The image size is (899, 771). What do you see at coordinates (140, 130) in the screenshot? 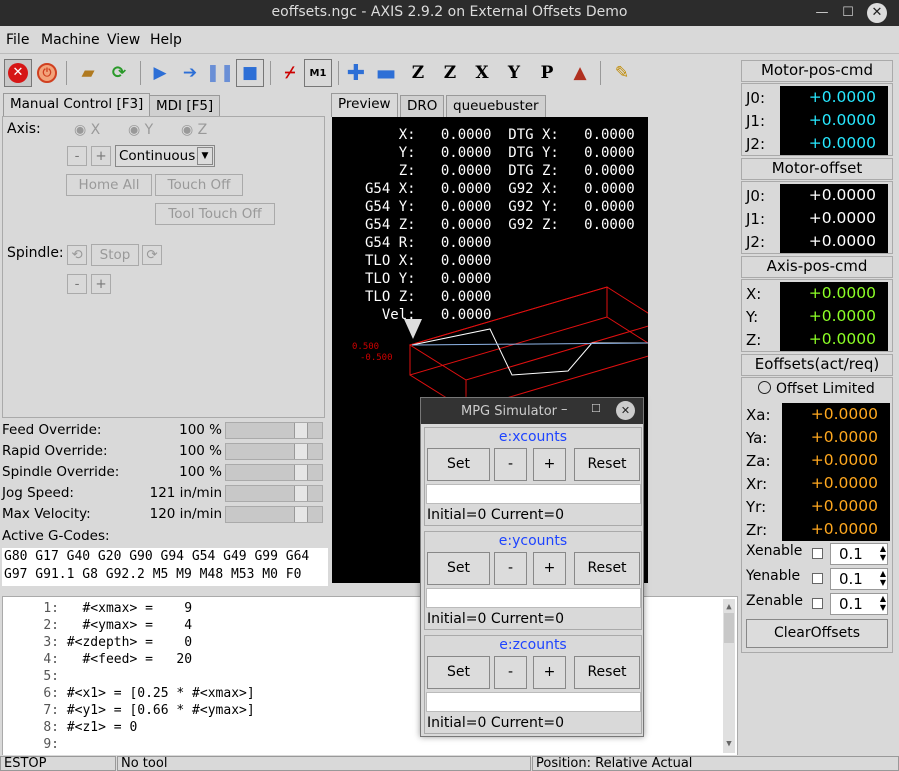
I see `axis-radio-y: ◉ Y` at bounding box center [140, 130].